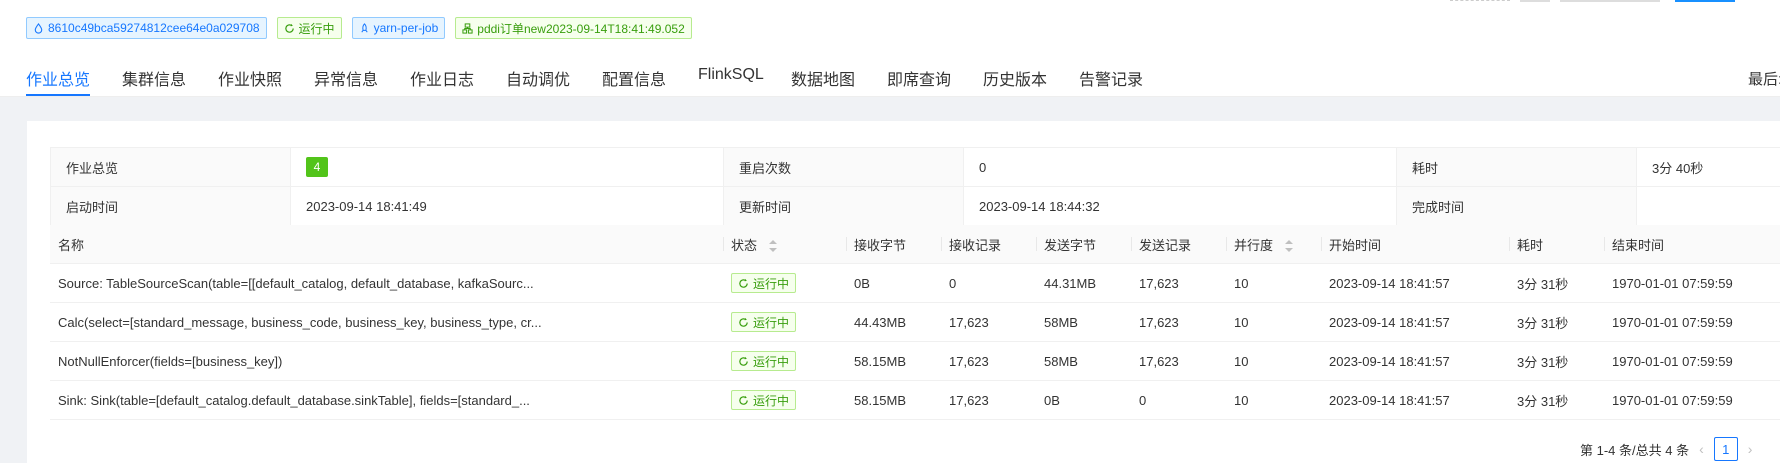  I want to click on col-start-time: 开始时间, so click(1415, 244).